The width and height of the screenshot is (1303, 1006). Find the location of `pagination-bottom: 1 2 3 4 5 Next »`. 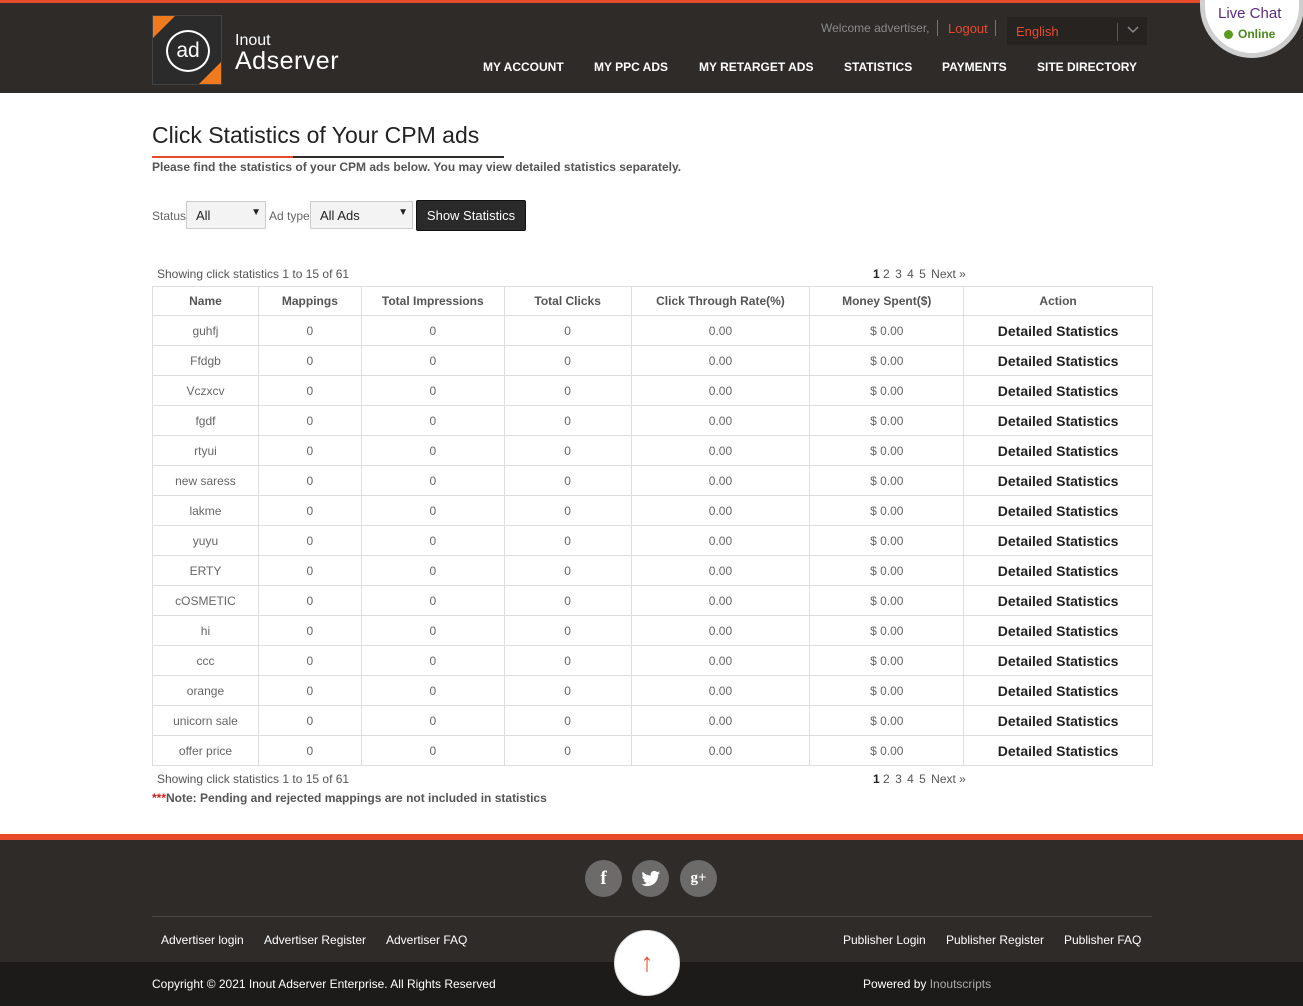

pagination-bottom: 1 2 3 4 5 Next » is located at coordinates (920, 779).